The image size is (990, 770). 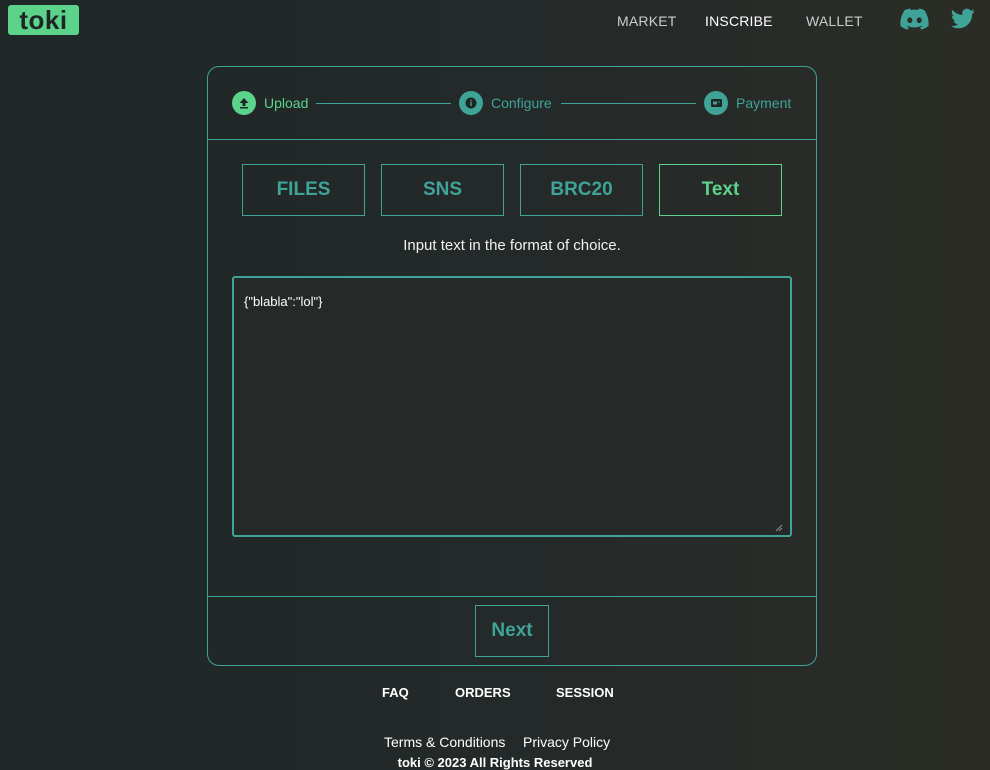 What do you see at coordinates (716, 103) in the screenshot?
I see `payment-icon` at bounding box center [716, 103].